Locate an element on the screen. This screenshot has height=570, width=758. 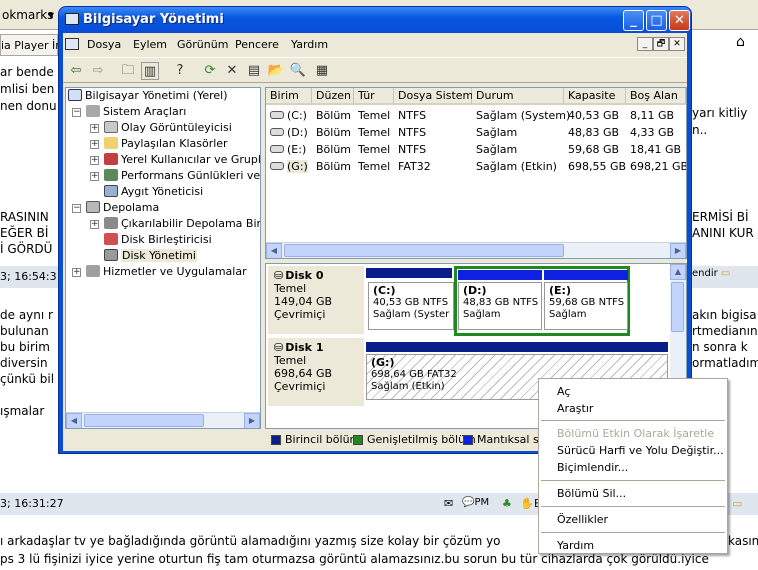
post-edit-link: endir ▭ is located at coordinates (711, 273).